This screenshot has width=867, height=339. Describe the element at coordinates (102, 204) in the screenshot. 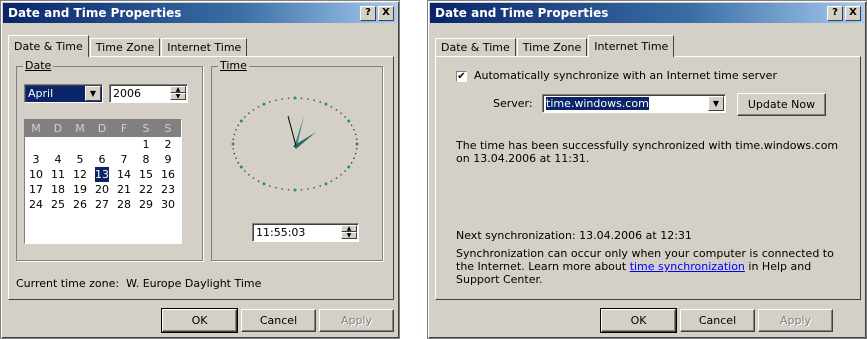

I see `calendar-day: 27` at that location.